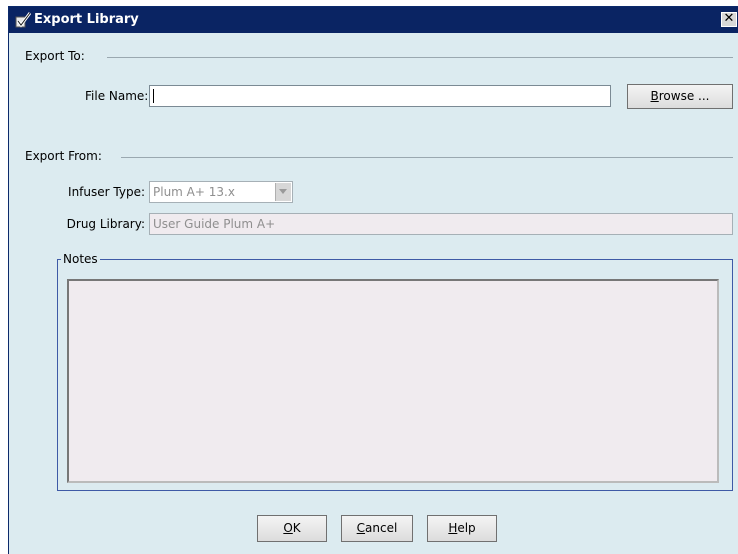 The height and width of the screenshot is (554, 738). What do you see at coordinates (153, 96) in the screenshot?
I see `text-caret` at bounding box center [153, 96].